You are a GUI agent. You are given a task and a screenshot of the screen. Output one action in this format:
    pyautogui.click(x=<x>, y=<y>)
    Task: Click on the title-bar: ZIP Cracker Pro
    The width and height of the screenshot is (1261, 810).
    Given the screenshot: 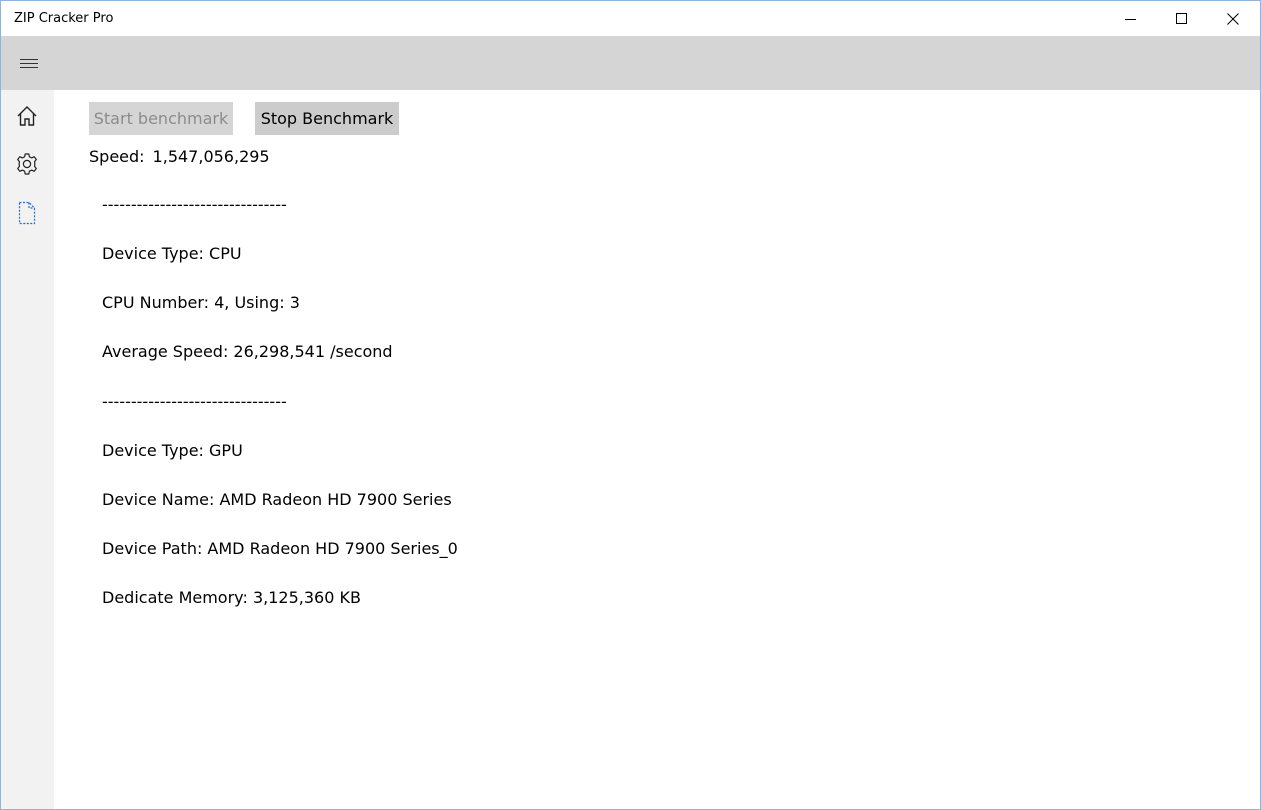 What is the action you would take?
    pyautogui.click(x=630, y=18)
    